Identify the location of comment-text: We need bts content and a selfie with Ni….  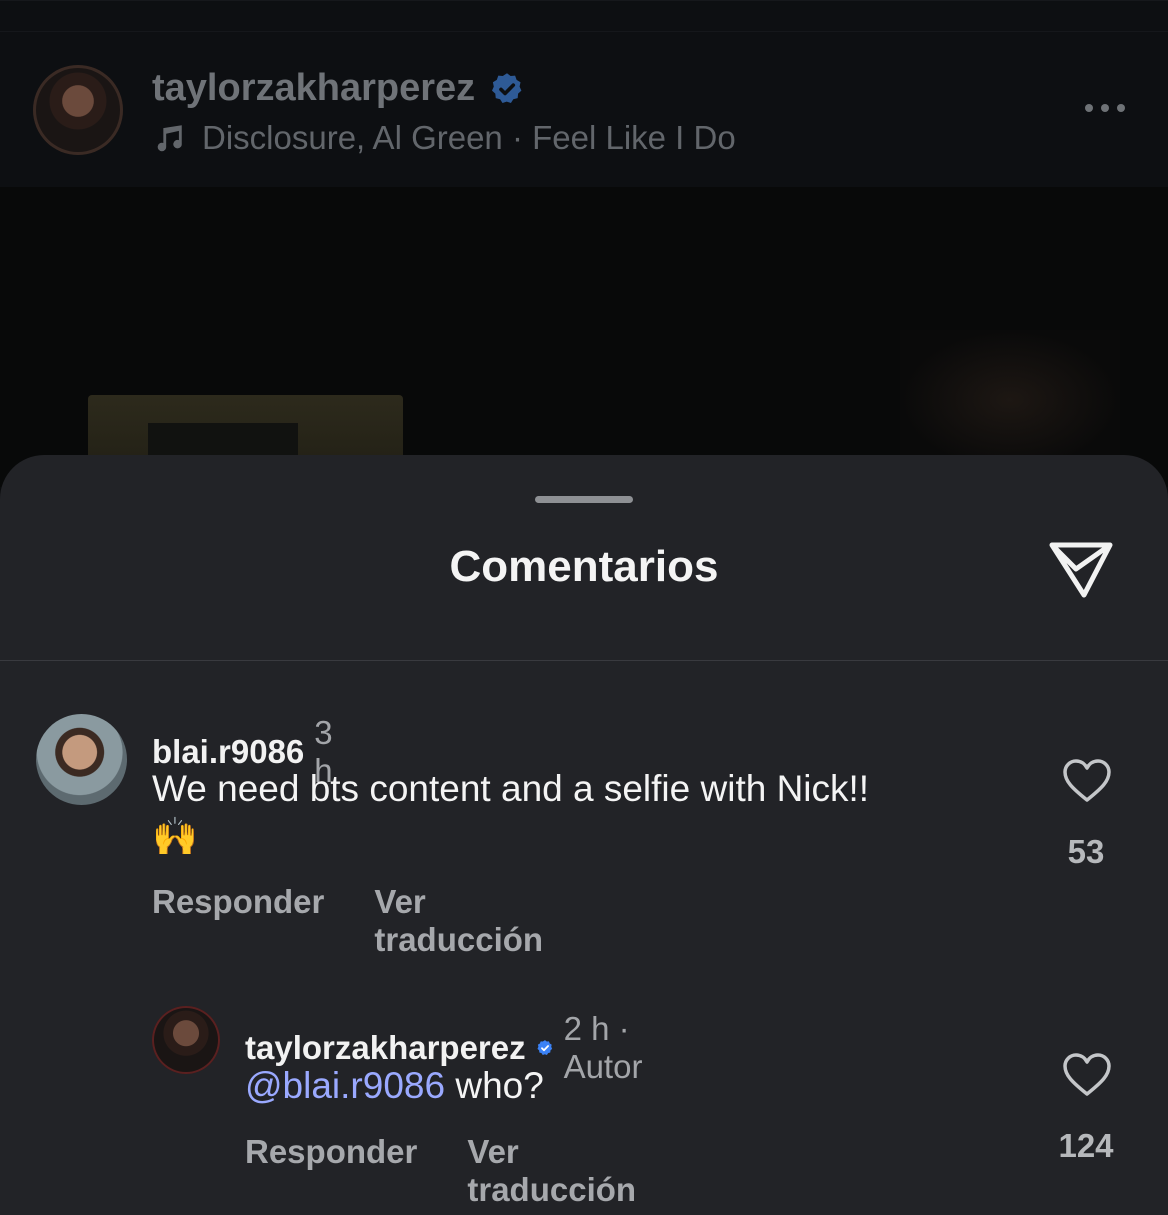
(582, 813).